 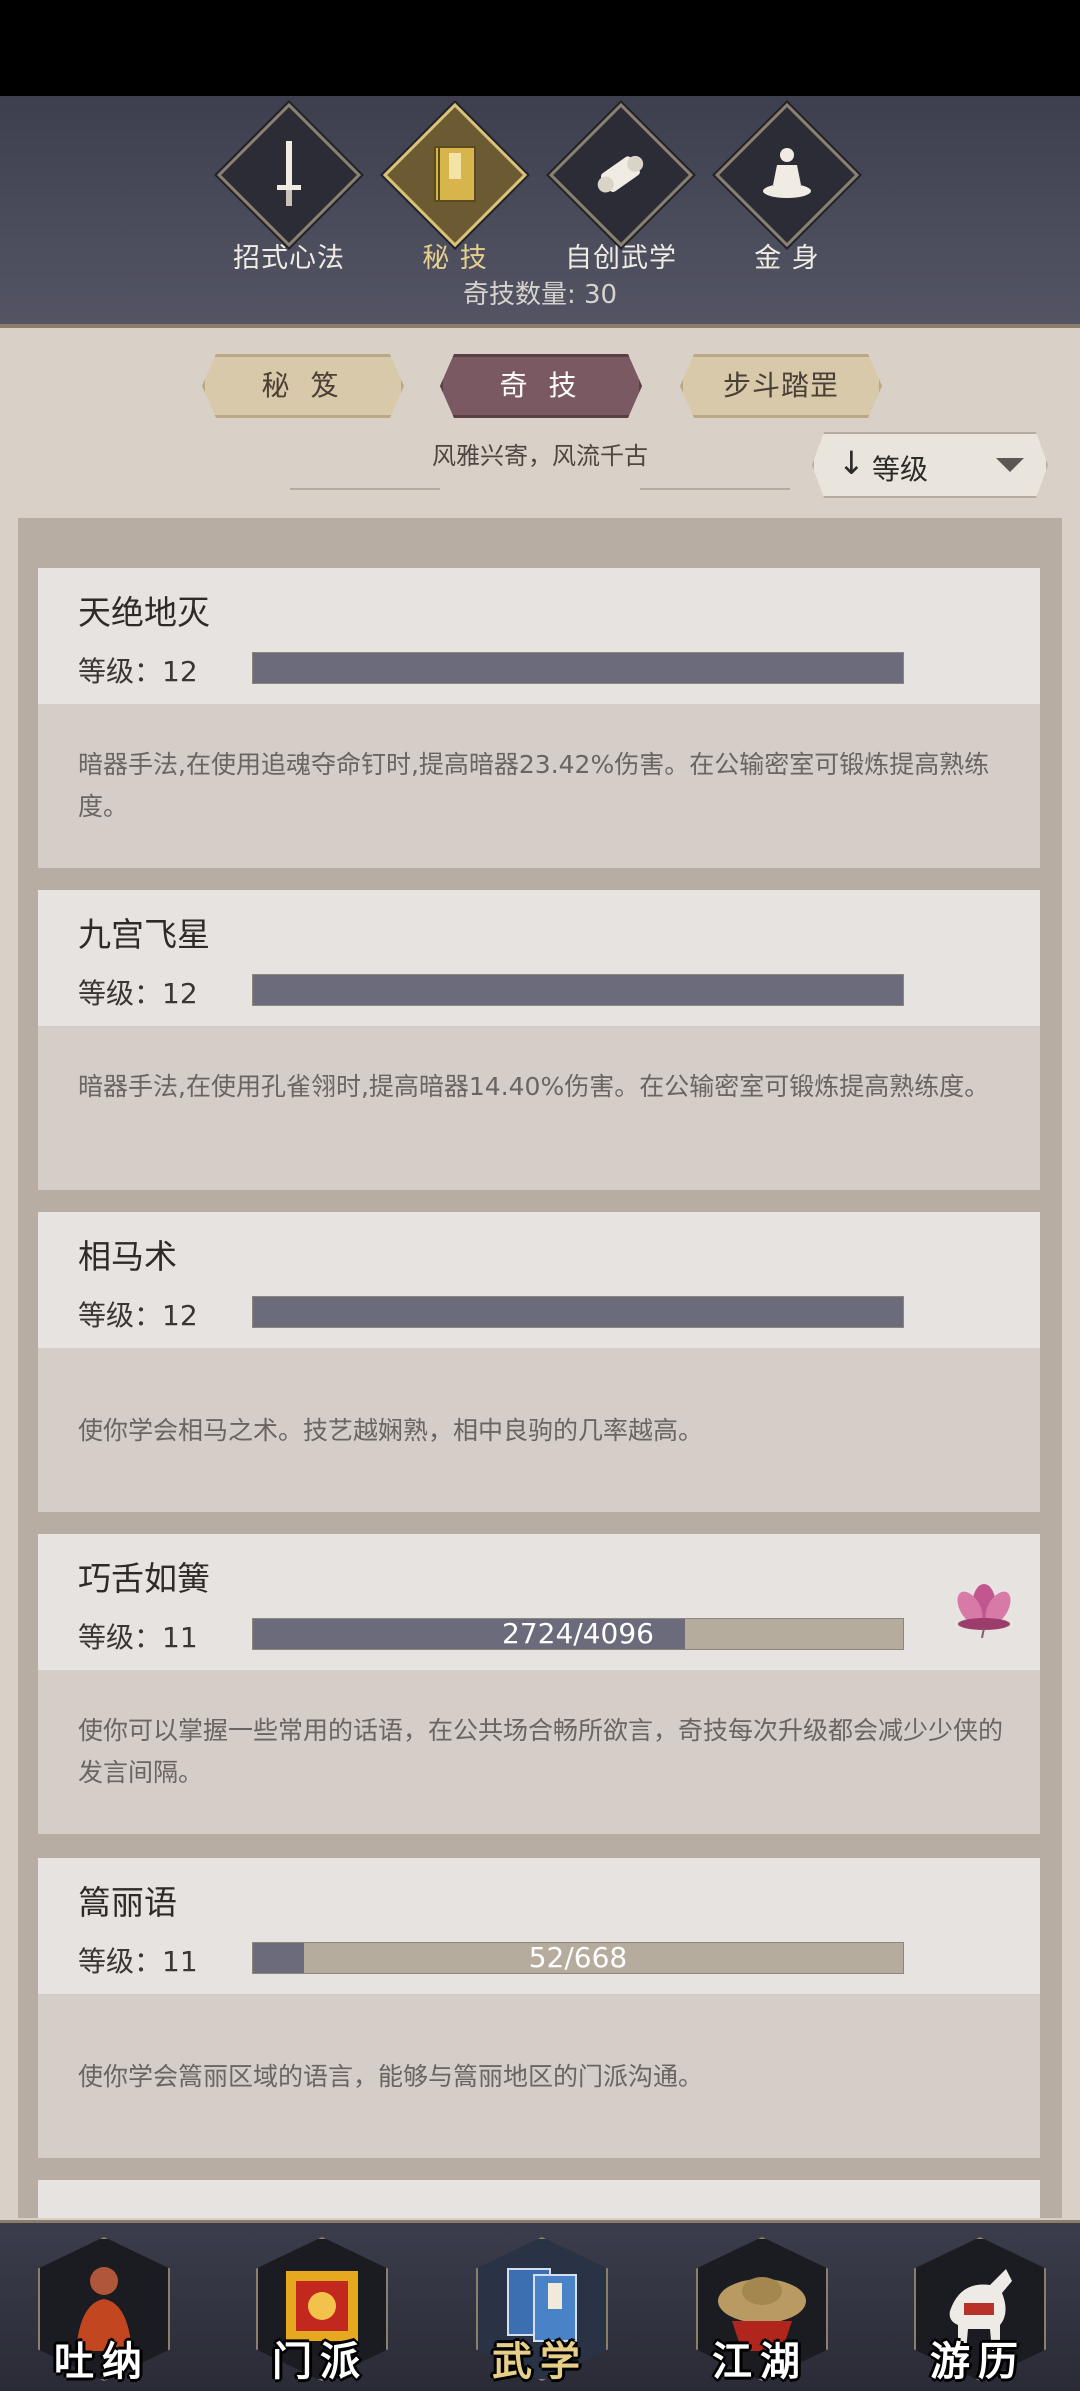 I want to click on skill-card-header: 相马术 等级：12, so click(x=539, y=1280).